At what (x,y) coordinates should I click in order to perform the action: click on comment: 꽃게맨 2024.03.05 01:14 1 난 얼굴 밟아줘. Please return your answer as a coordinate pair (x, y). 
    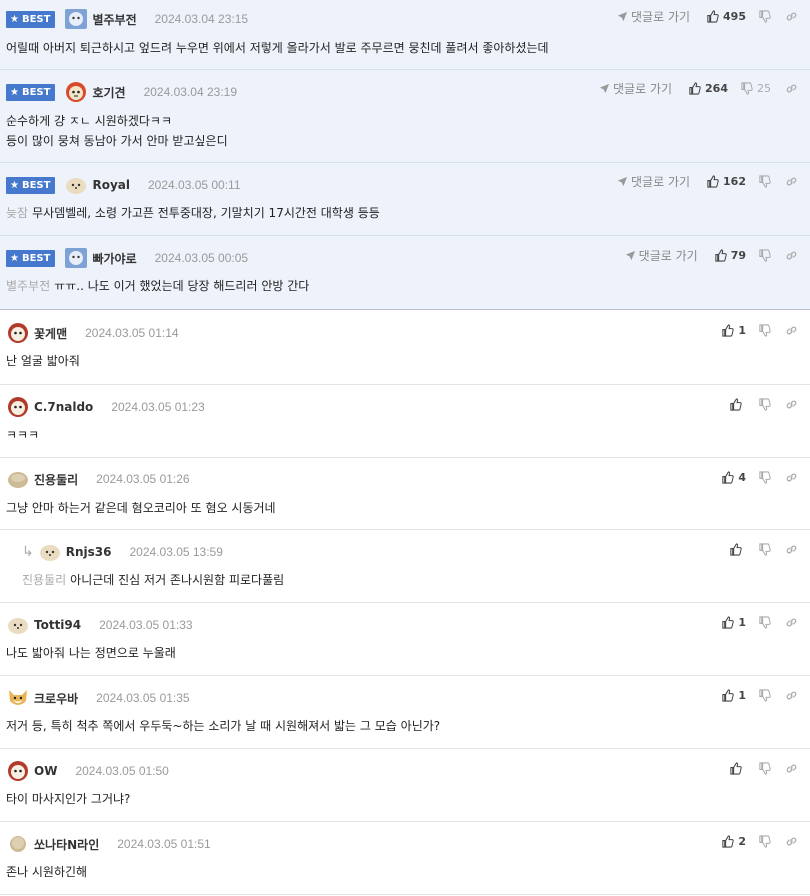
    Looking at the image, I should click on (405, 348).